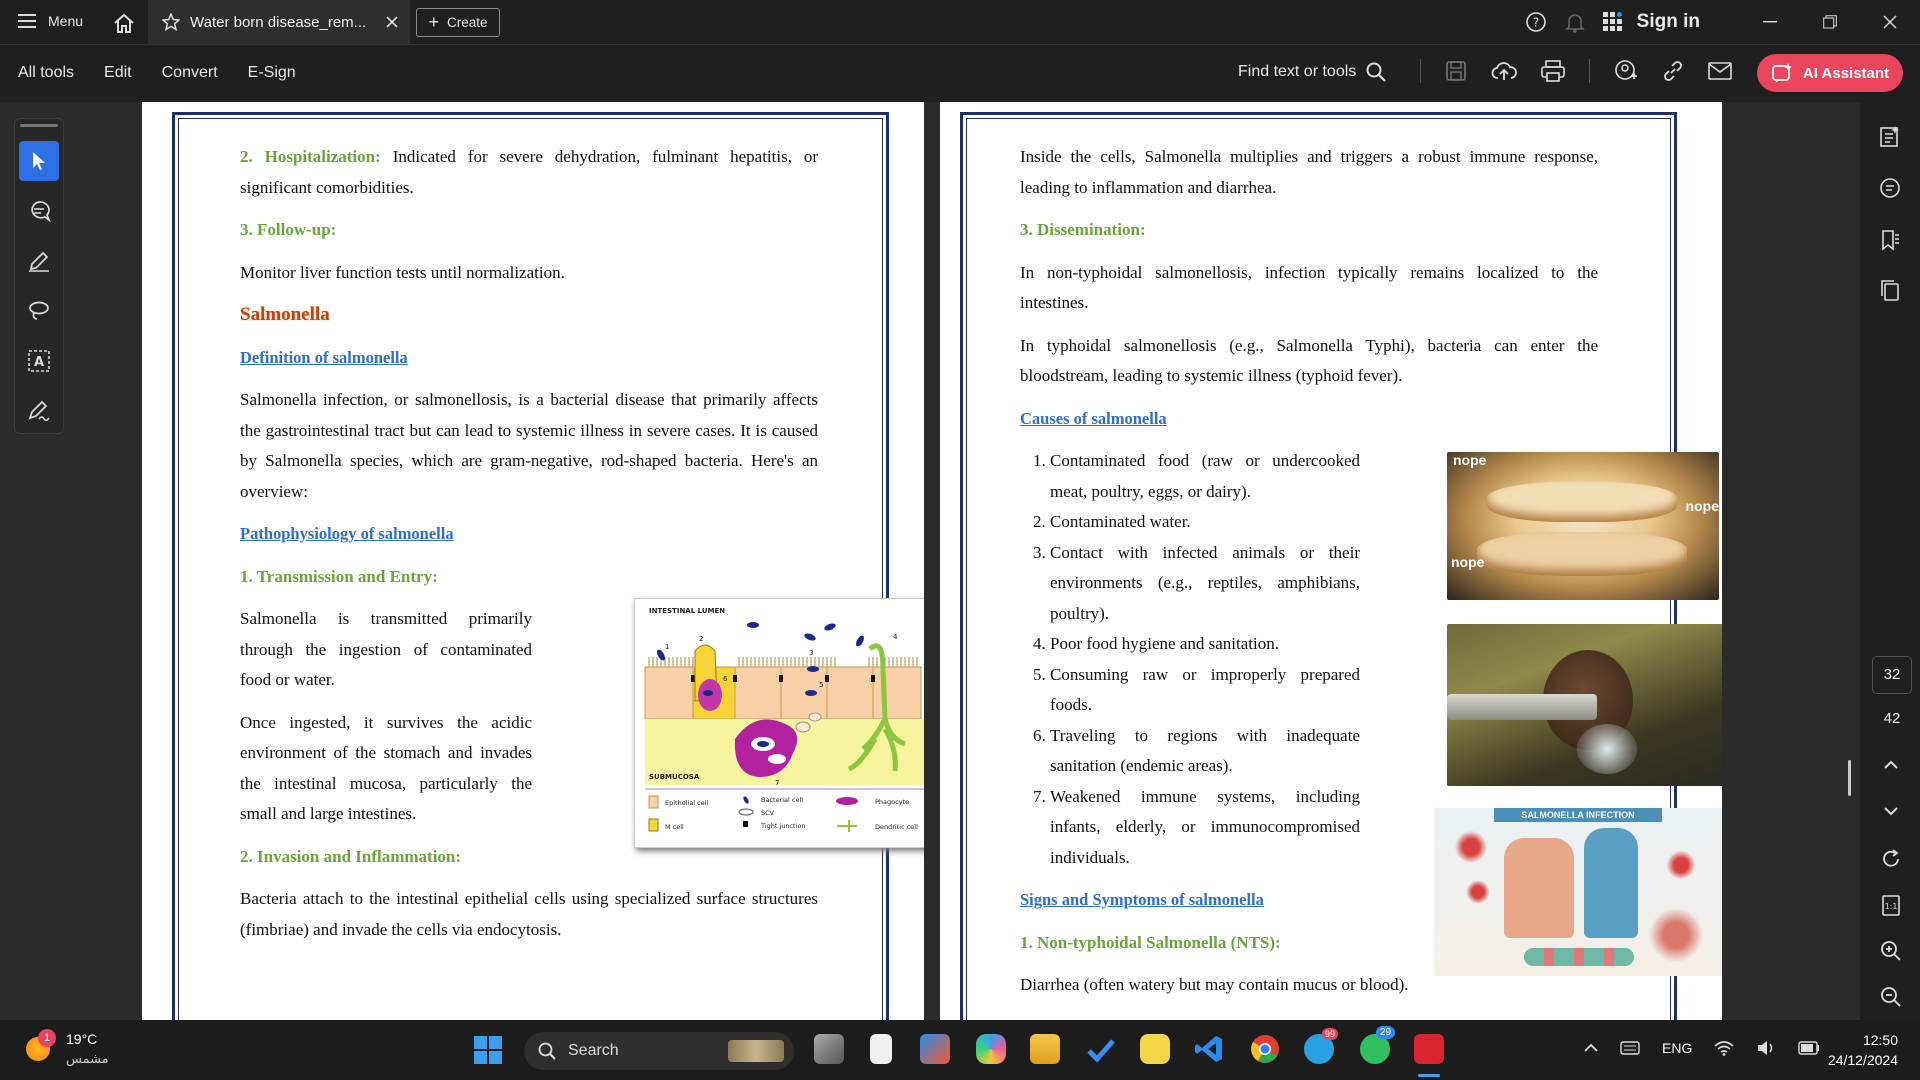 The height and width of the screenshot is (1080, 1920). Describe the element at coordinates (1770, 22) in the screenshot. I see `minimize-button` at that location.